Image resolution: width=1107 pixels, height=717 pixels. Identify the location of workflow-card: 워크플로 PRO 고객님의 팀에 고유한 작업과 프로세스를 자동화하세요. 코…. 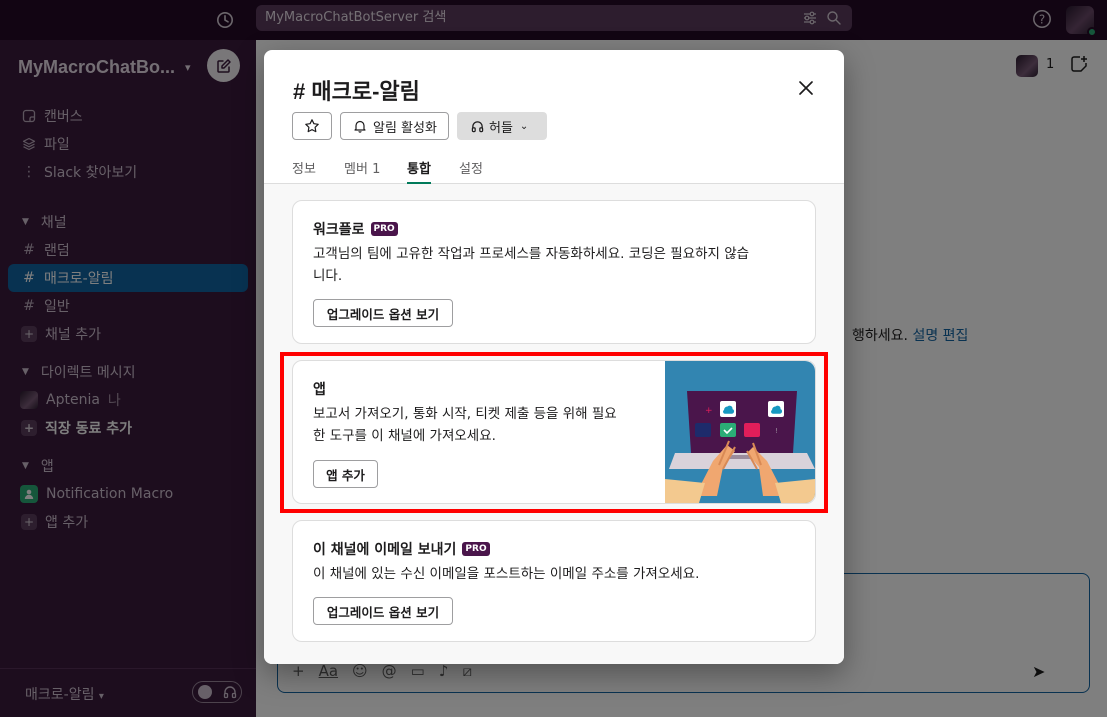
(554, 272).